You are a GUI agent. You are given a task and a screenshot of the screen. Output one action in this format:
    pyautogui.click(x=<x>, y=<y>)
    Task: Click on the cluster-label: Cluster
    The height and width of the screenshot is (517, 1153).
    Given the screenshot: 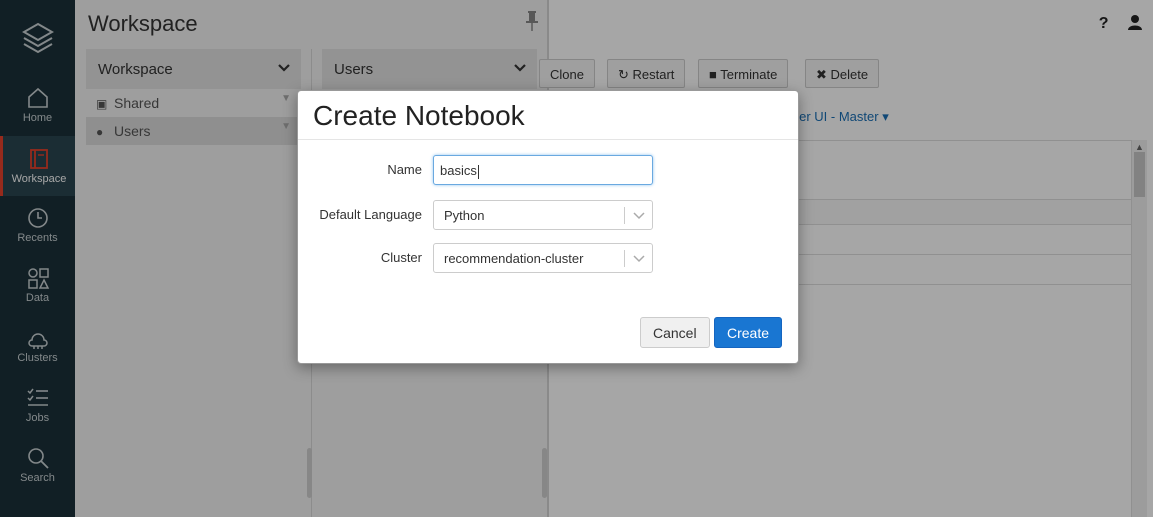 What is the action you would take?
    pyautogui.click(x=401, y=257)
    